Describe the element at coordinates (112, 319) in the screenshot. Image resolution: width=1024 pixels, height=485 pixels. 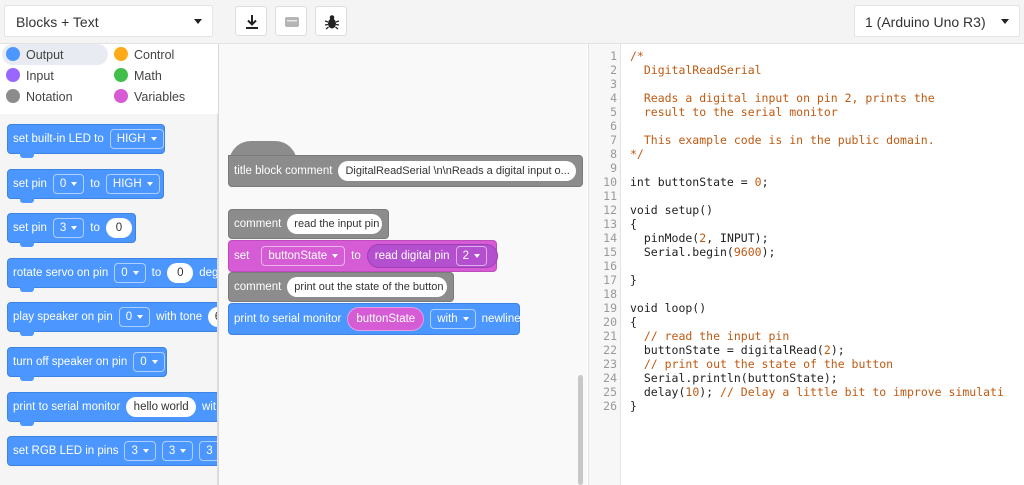
I see `block-play-speaker: play speaker on pin 0 with tone 60` at that location.